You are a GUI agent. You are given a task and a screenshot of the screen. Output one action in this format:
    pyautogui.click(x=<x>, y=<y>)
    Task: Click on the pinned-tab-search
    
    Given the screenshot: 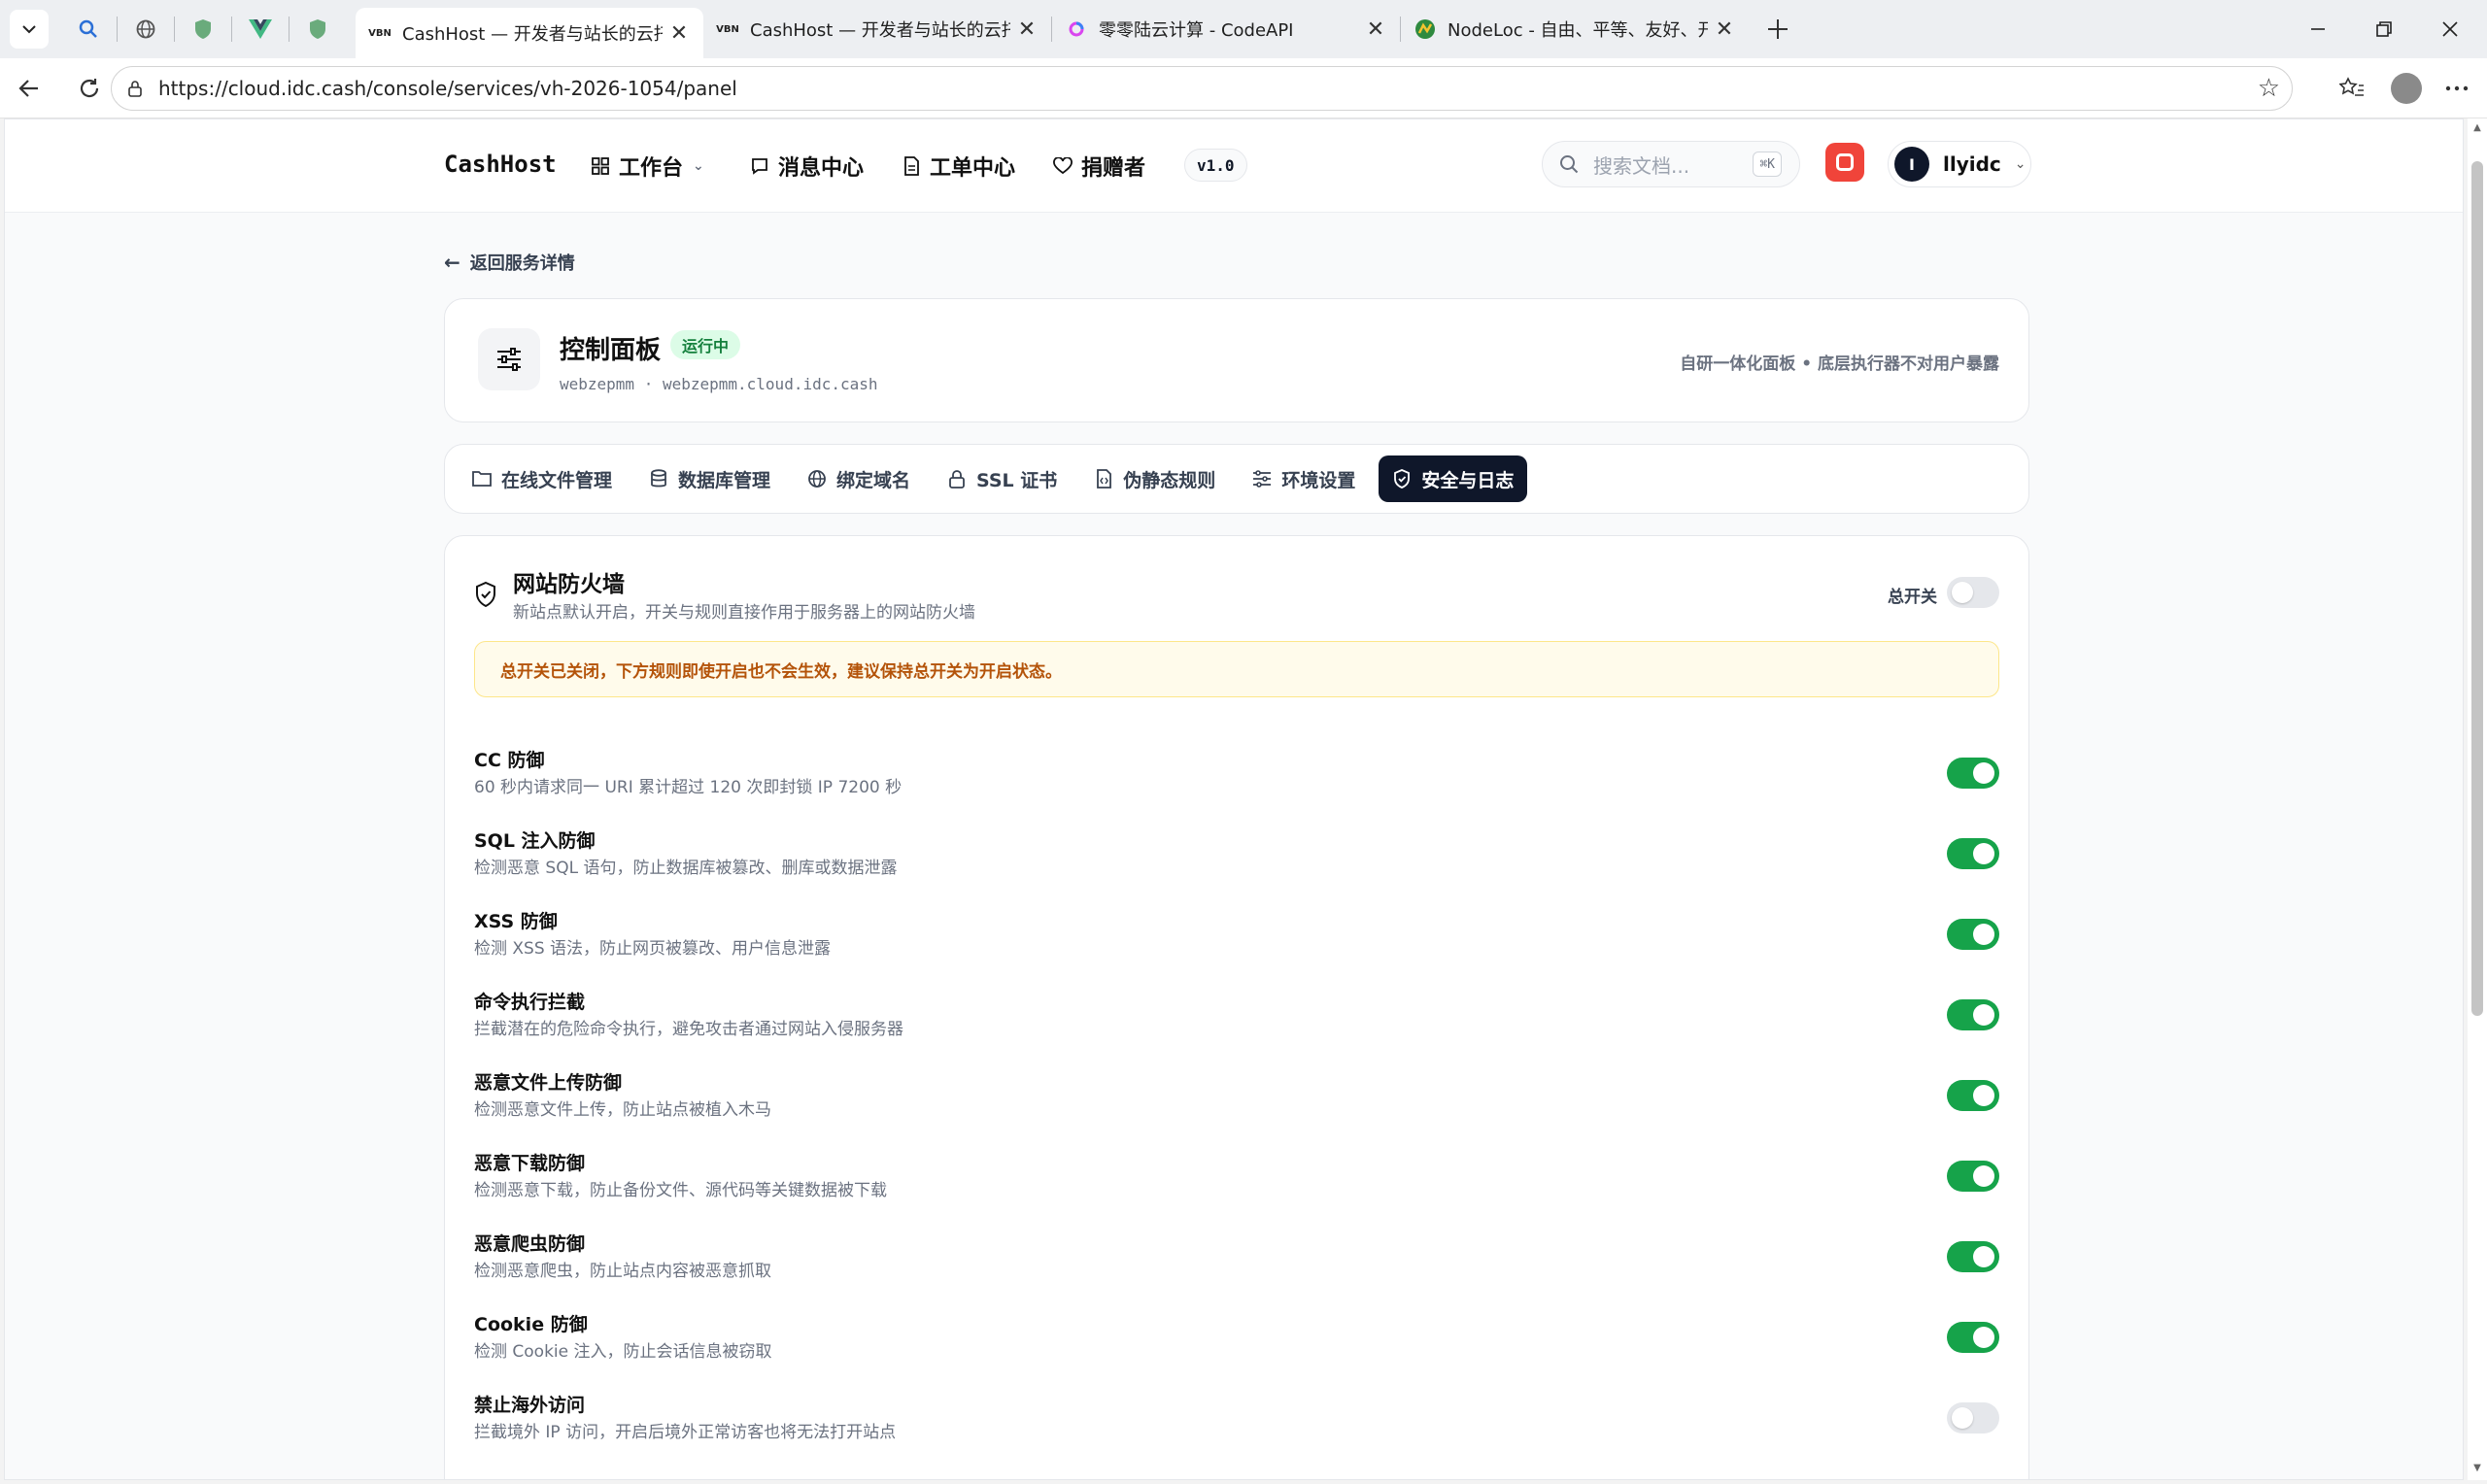 What is the action you would take?
    pyautogui.click(x=88, y=29)
    